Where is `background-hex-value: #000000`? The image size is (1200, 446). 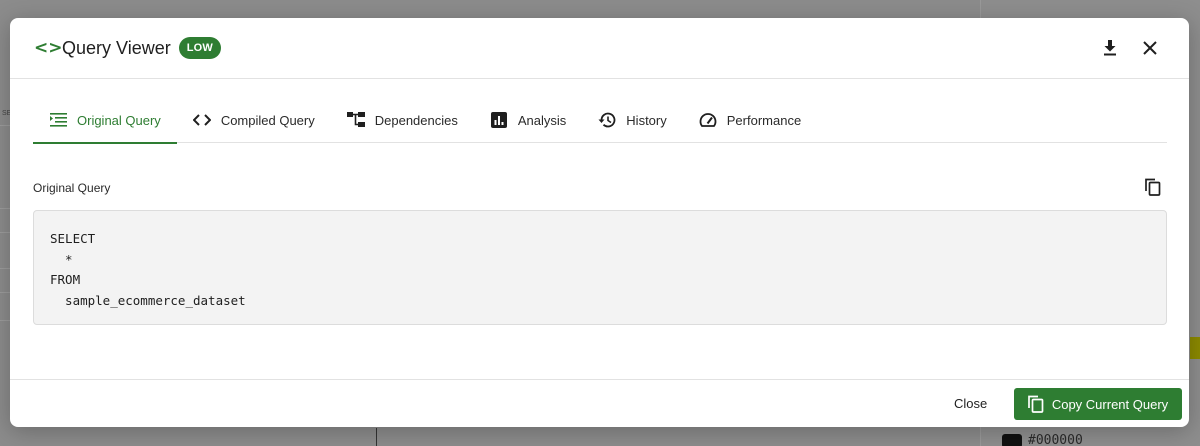
background-hex-value: #000000 is located at coordinates (1055, 439).